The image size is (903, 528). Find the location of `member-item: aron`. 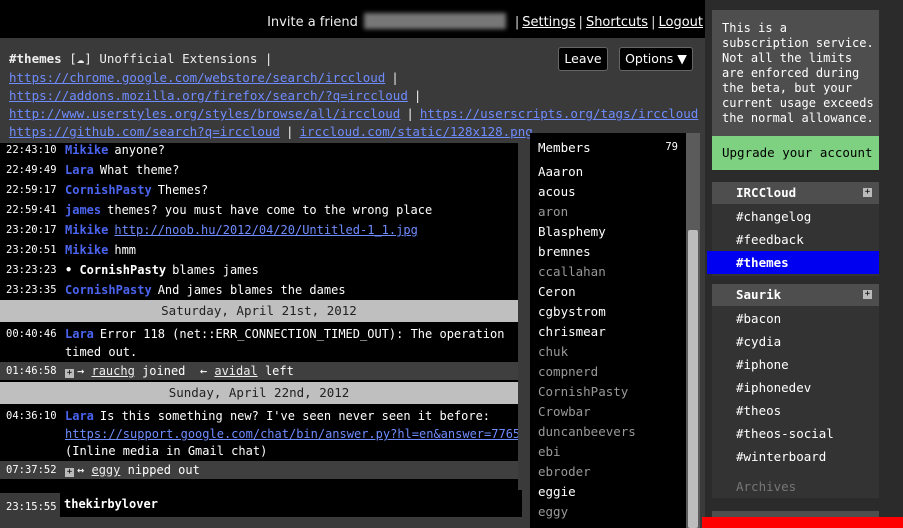

member-item: aron is located at coordinates (553, 211).